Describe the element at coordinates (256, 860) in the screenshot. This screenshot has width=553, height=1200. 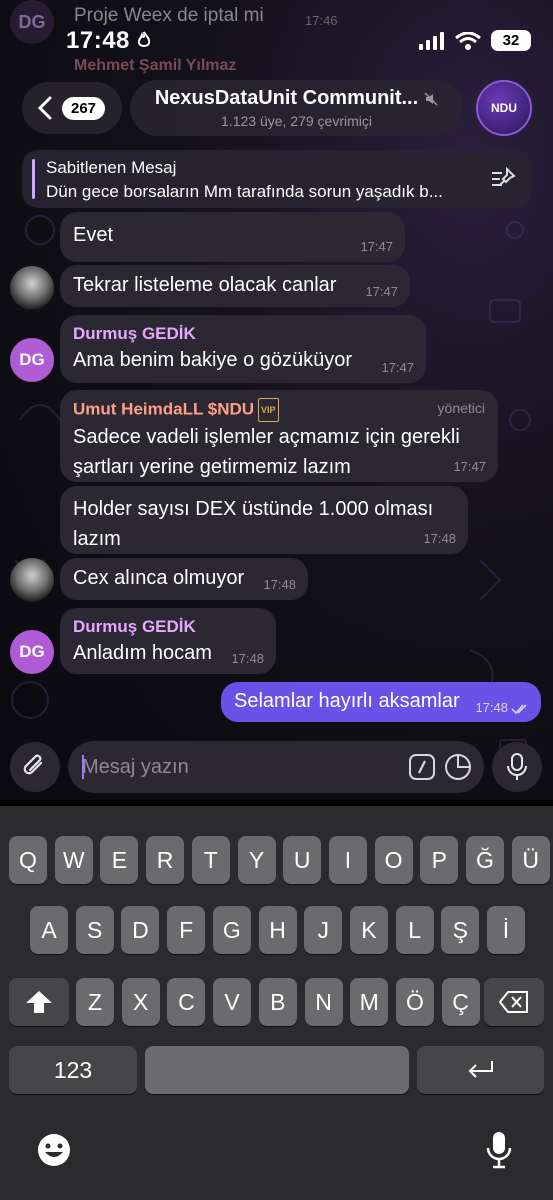
I see `key-y: Y` at that location.